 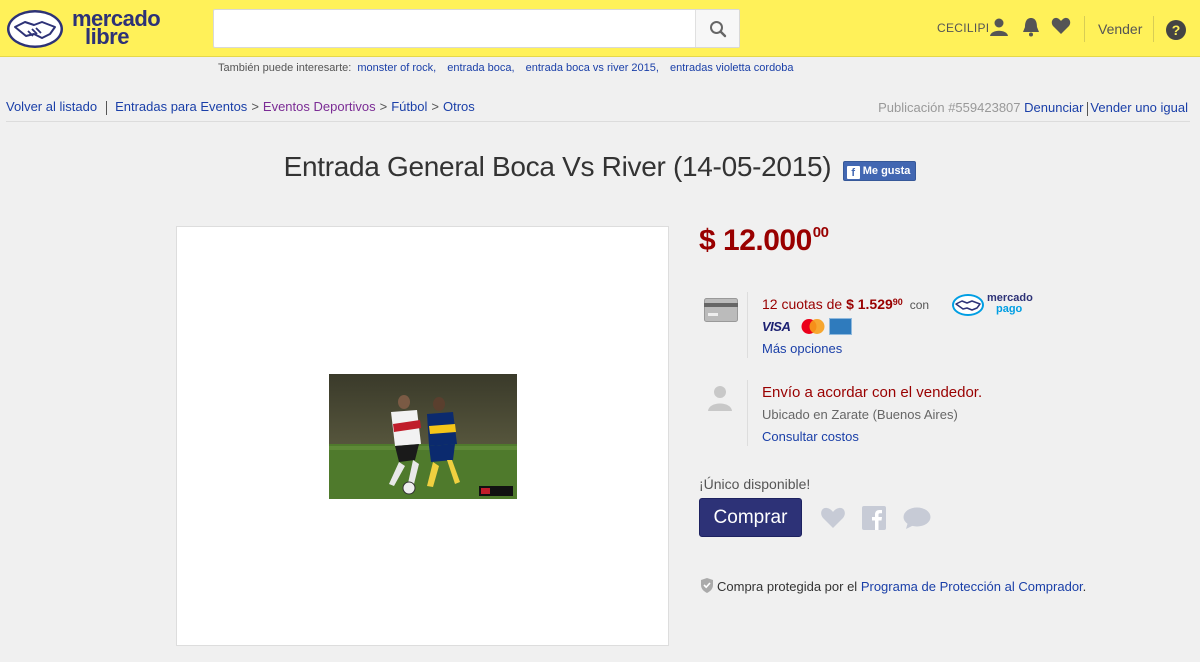 What do you see at coordinates (1009, 309) in the screenshot?
I see `mp-line2: pago` at bounding box center [1009, 309].